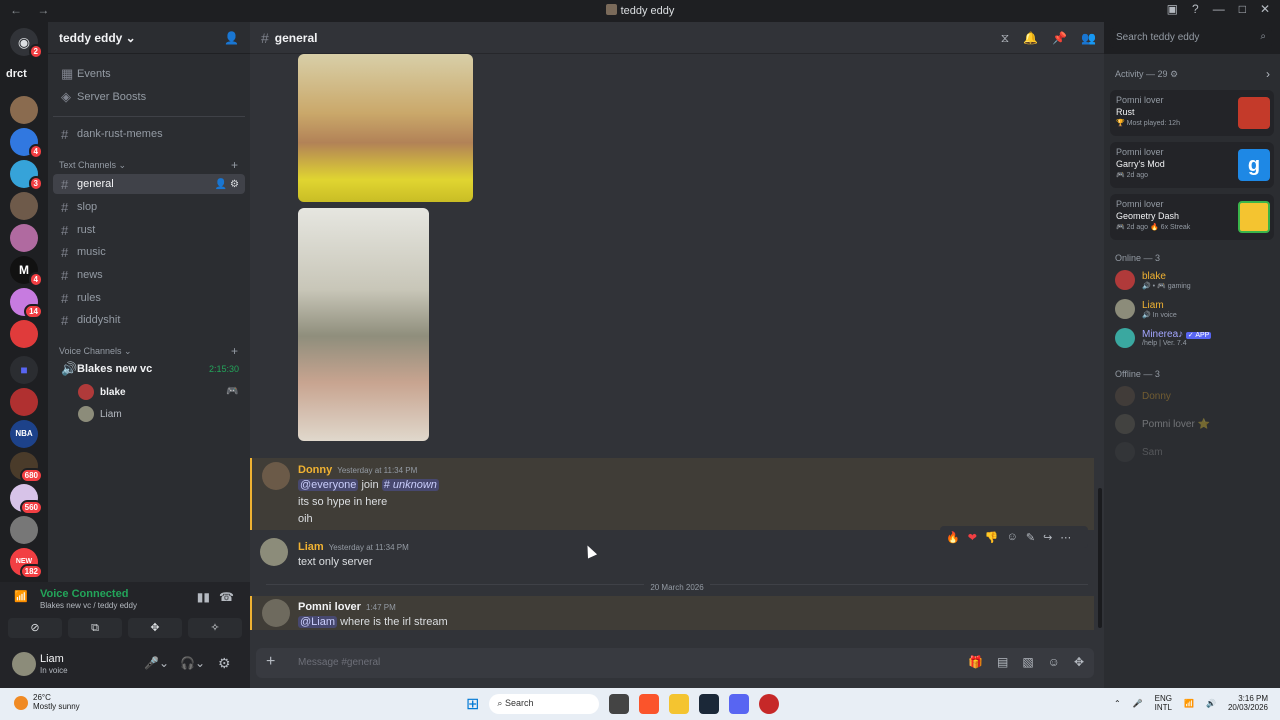  I want to click on search-input: Search teddy eddy ⌕, so click(1191, 38).